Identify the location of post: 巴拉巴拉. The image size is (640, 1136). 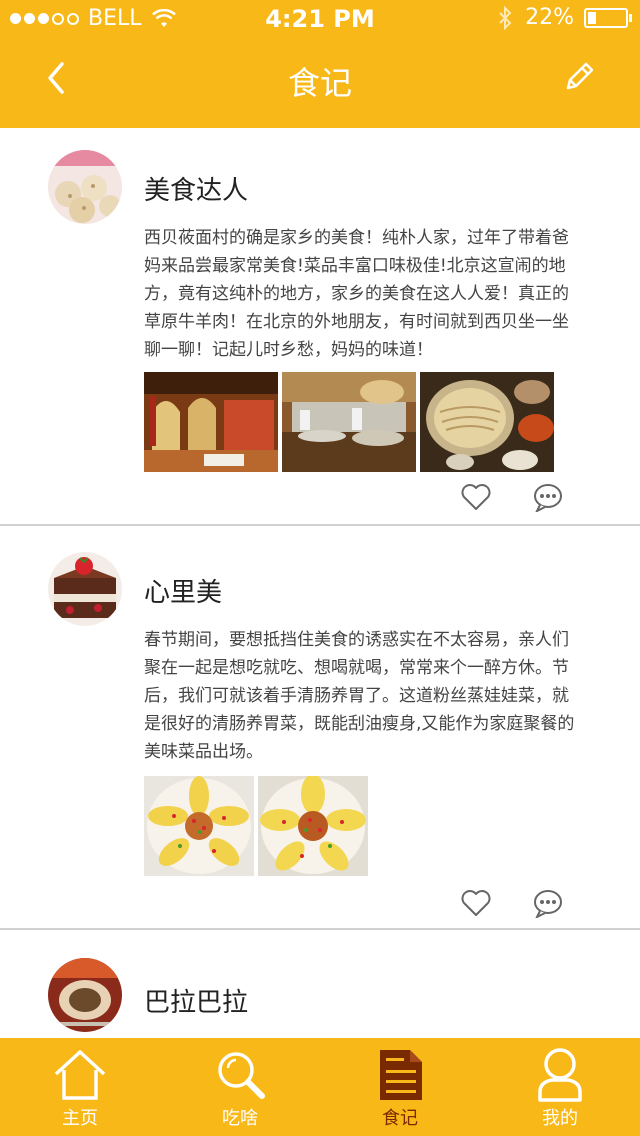
(320, 984).